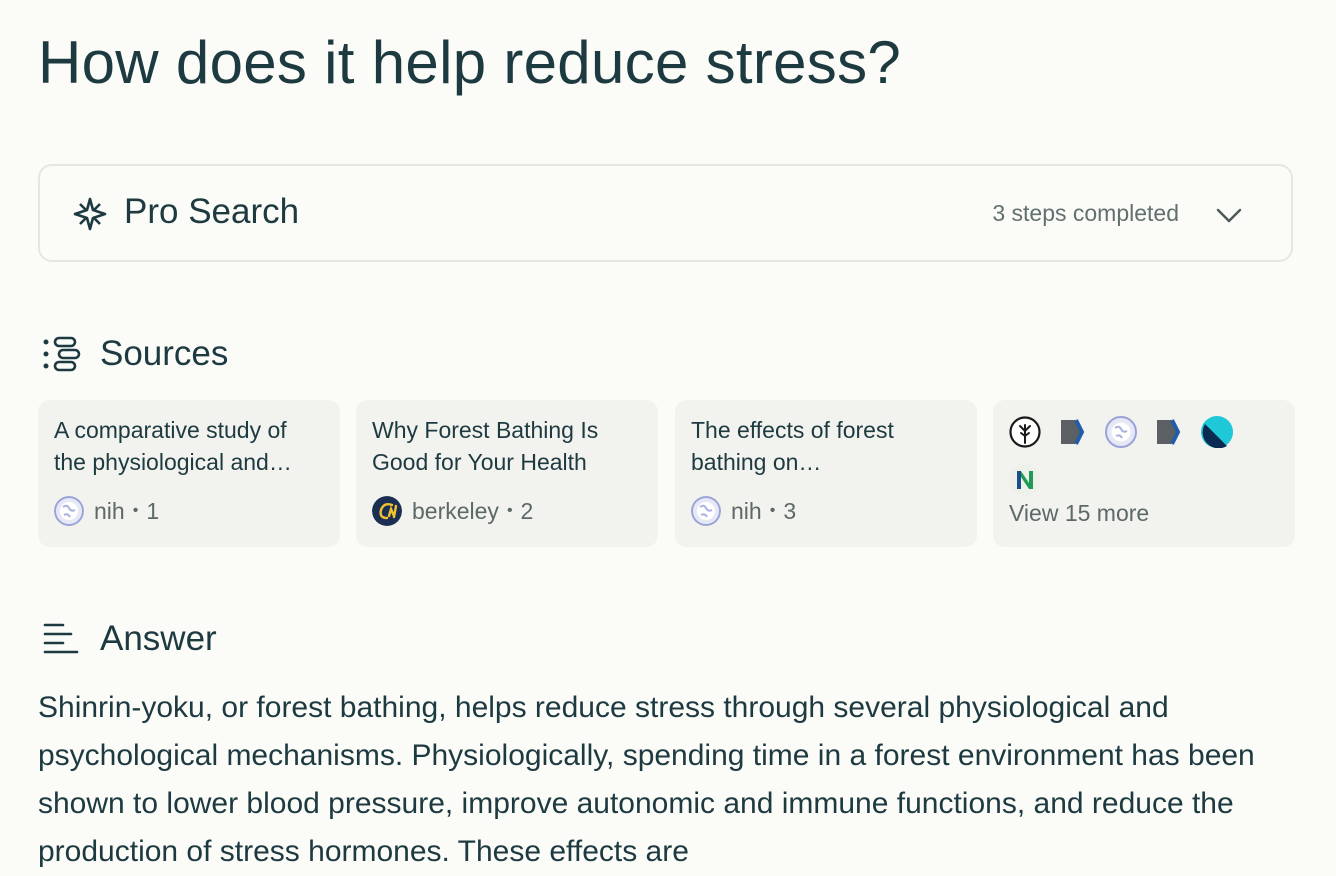  I want to click on source-index: 2, so click(527, 510).